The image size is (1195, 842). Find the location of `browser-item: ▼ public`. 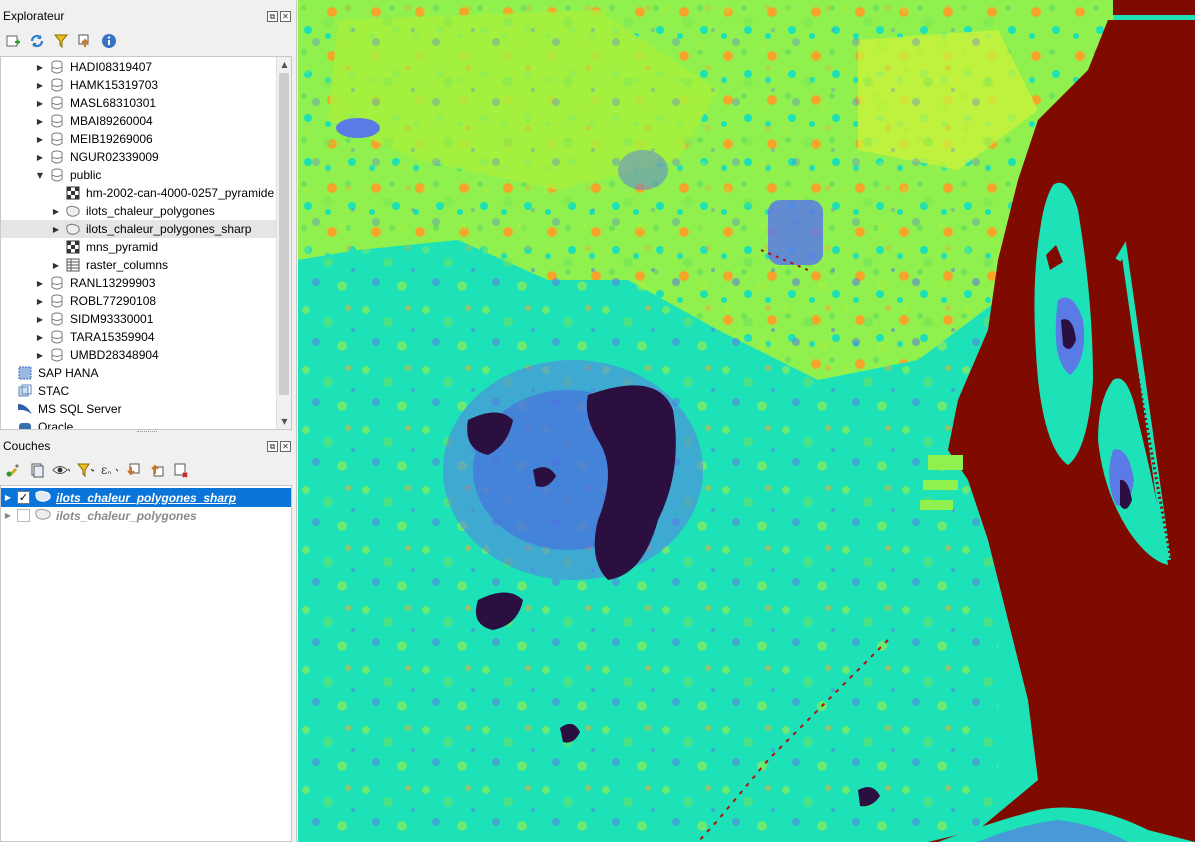

browser-item: ▼ public is located at coordinates (139, 175).